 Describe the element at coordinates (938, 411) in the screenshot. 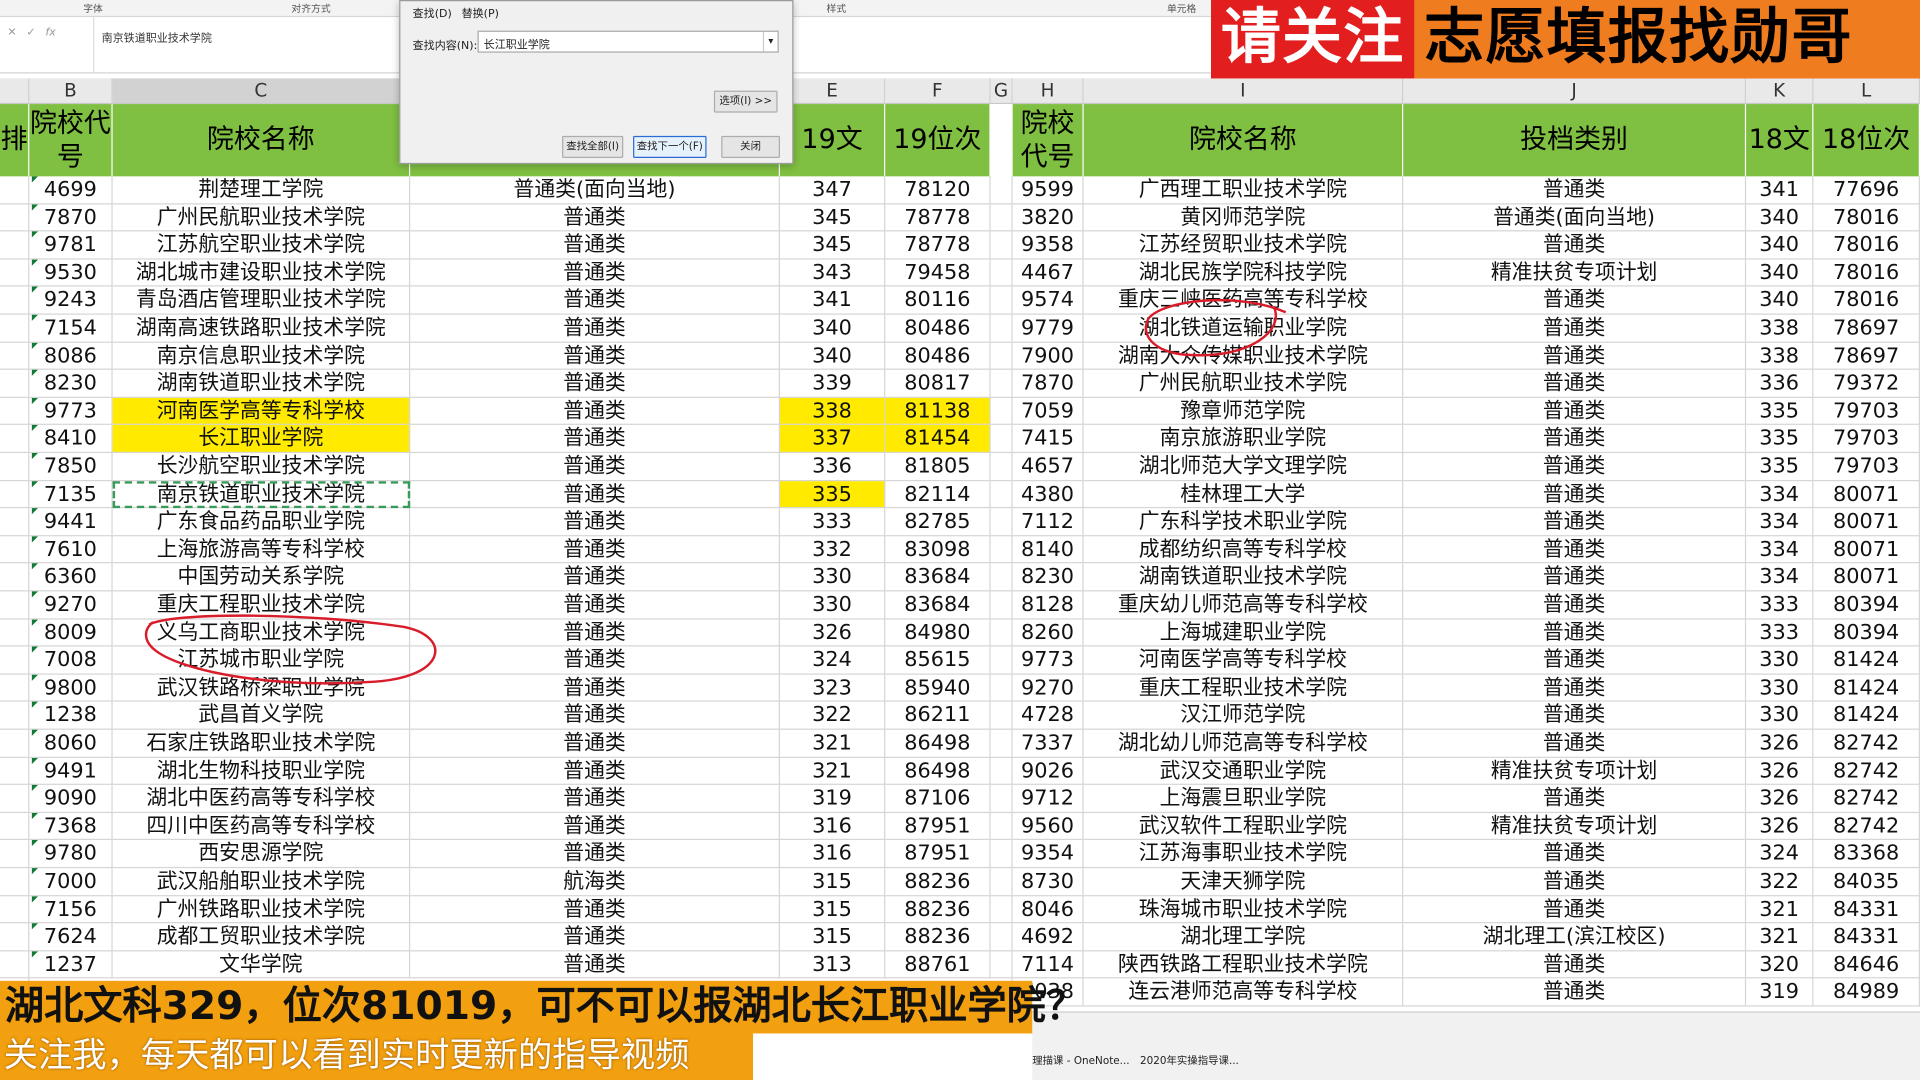

I see `left-cell-rank: 81138` at that location.